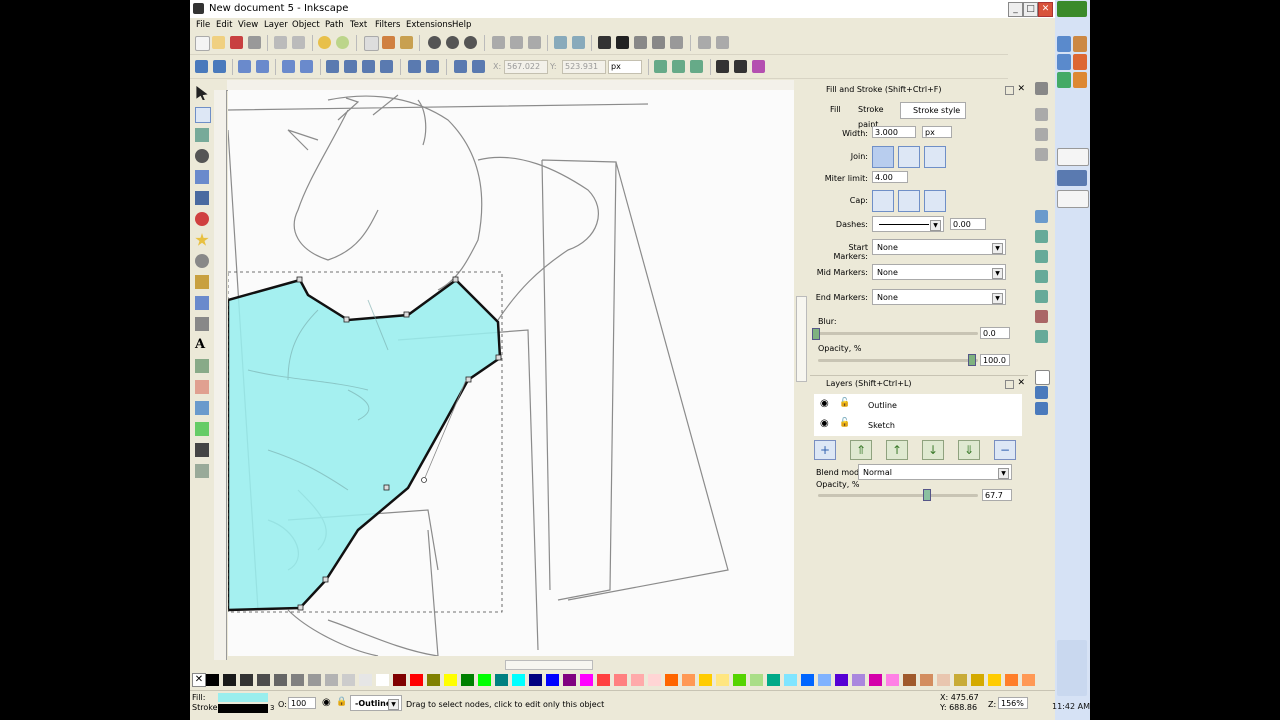  I want to click on curve-segment-icon, so click(432, 66).